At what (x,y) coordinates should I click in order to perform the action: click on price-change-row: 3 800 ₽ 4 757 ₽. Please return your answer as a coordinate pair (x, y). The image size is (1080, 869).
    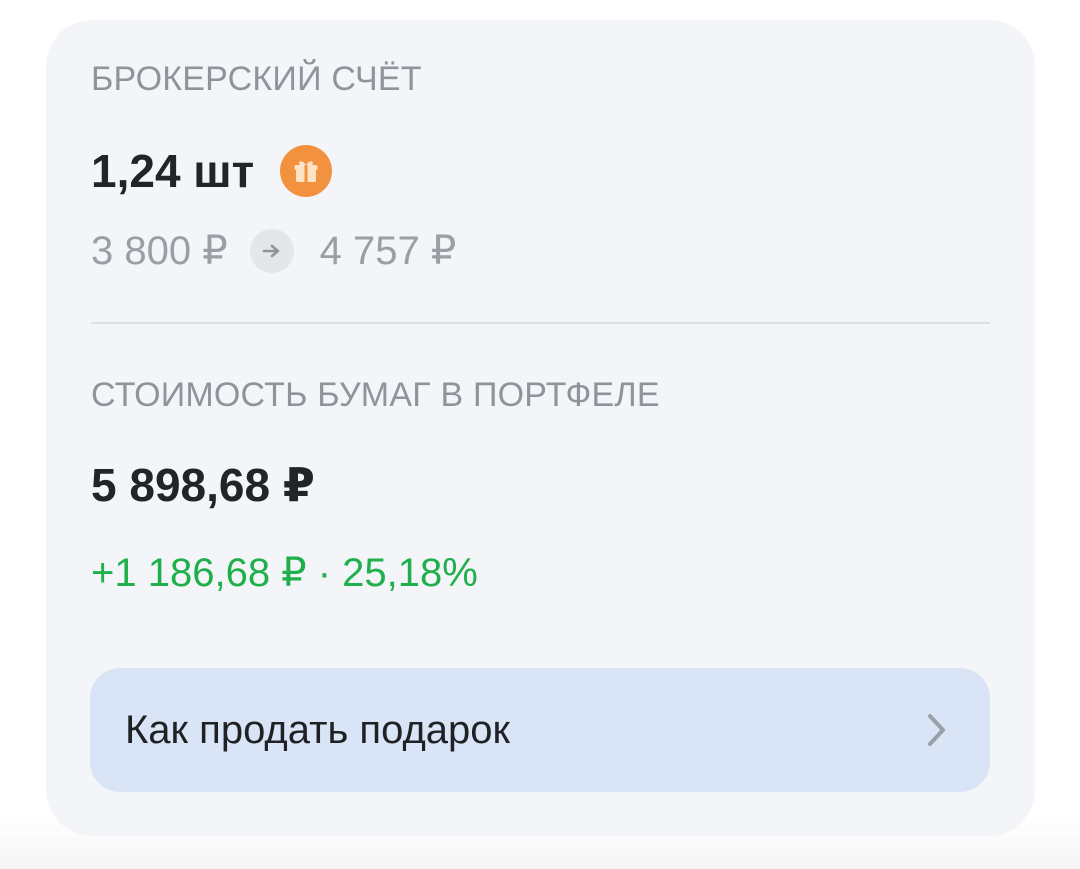
    Looking at the image, I should click on (273, 251).